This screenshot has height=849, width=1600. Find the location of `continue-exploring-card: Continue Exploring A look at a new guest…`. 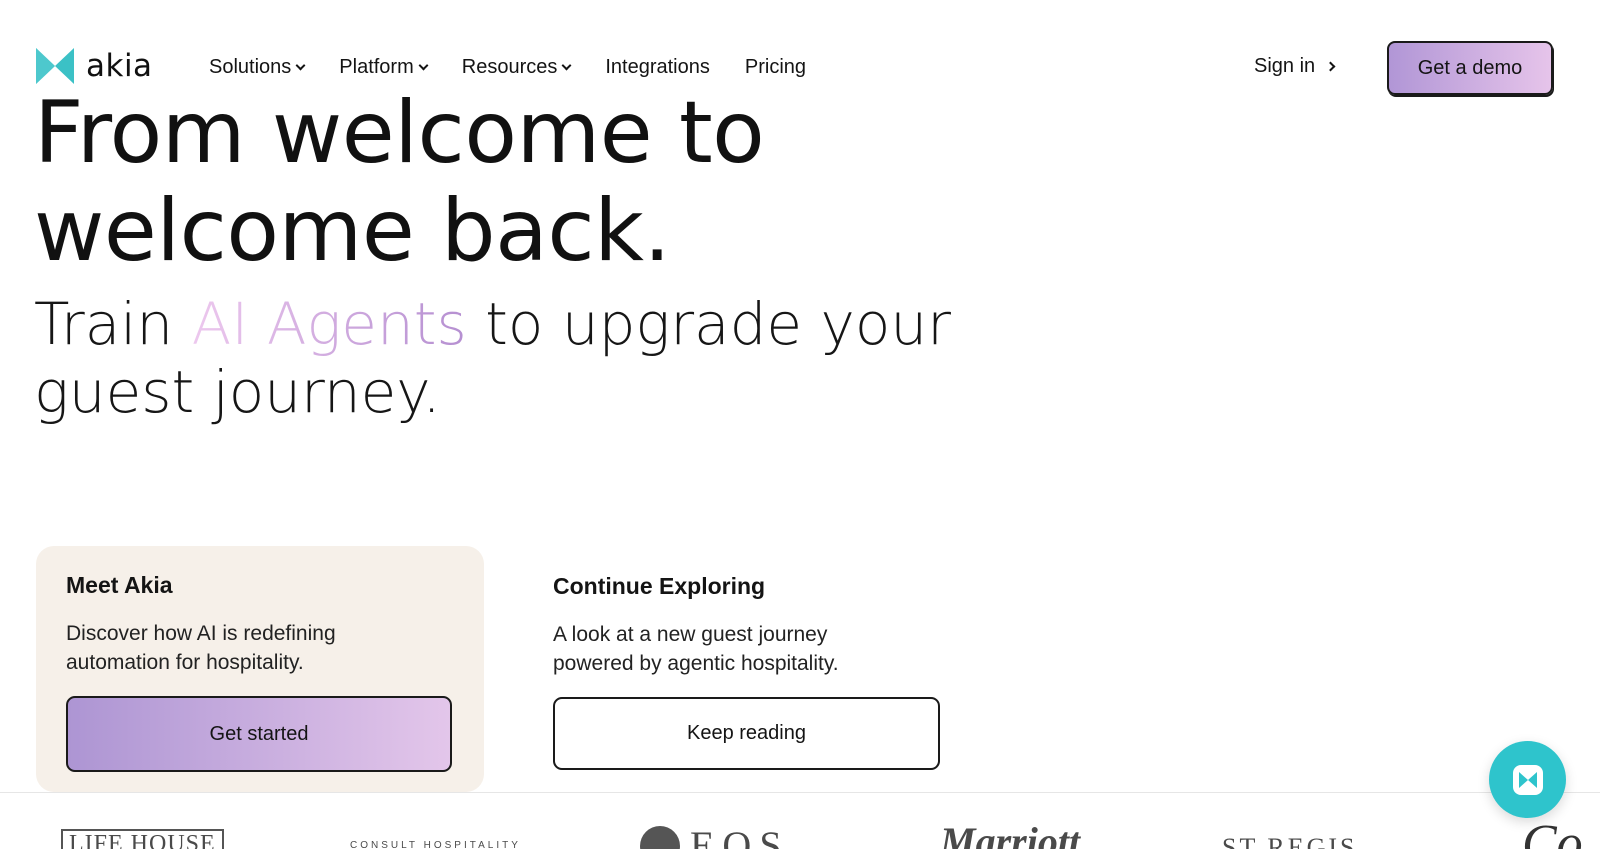

continue-exploring-card: Continue Exploring A look at a new guest… is located at coordinates (753, 669).